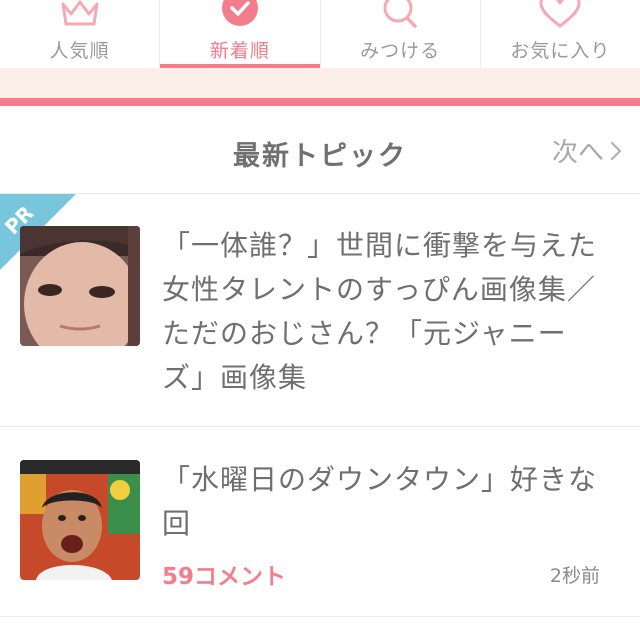 The image size is (640, 640). Describe the element at coordinates (239, 51) in the screenshot. I see `tab-newest-label: 新着順` at that location.